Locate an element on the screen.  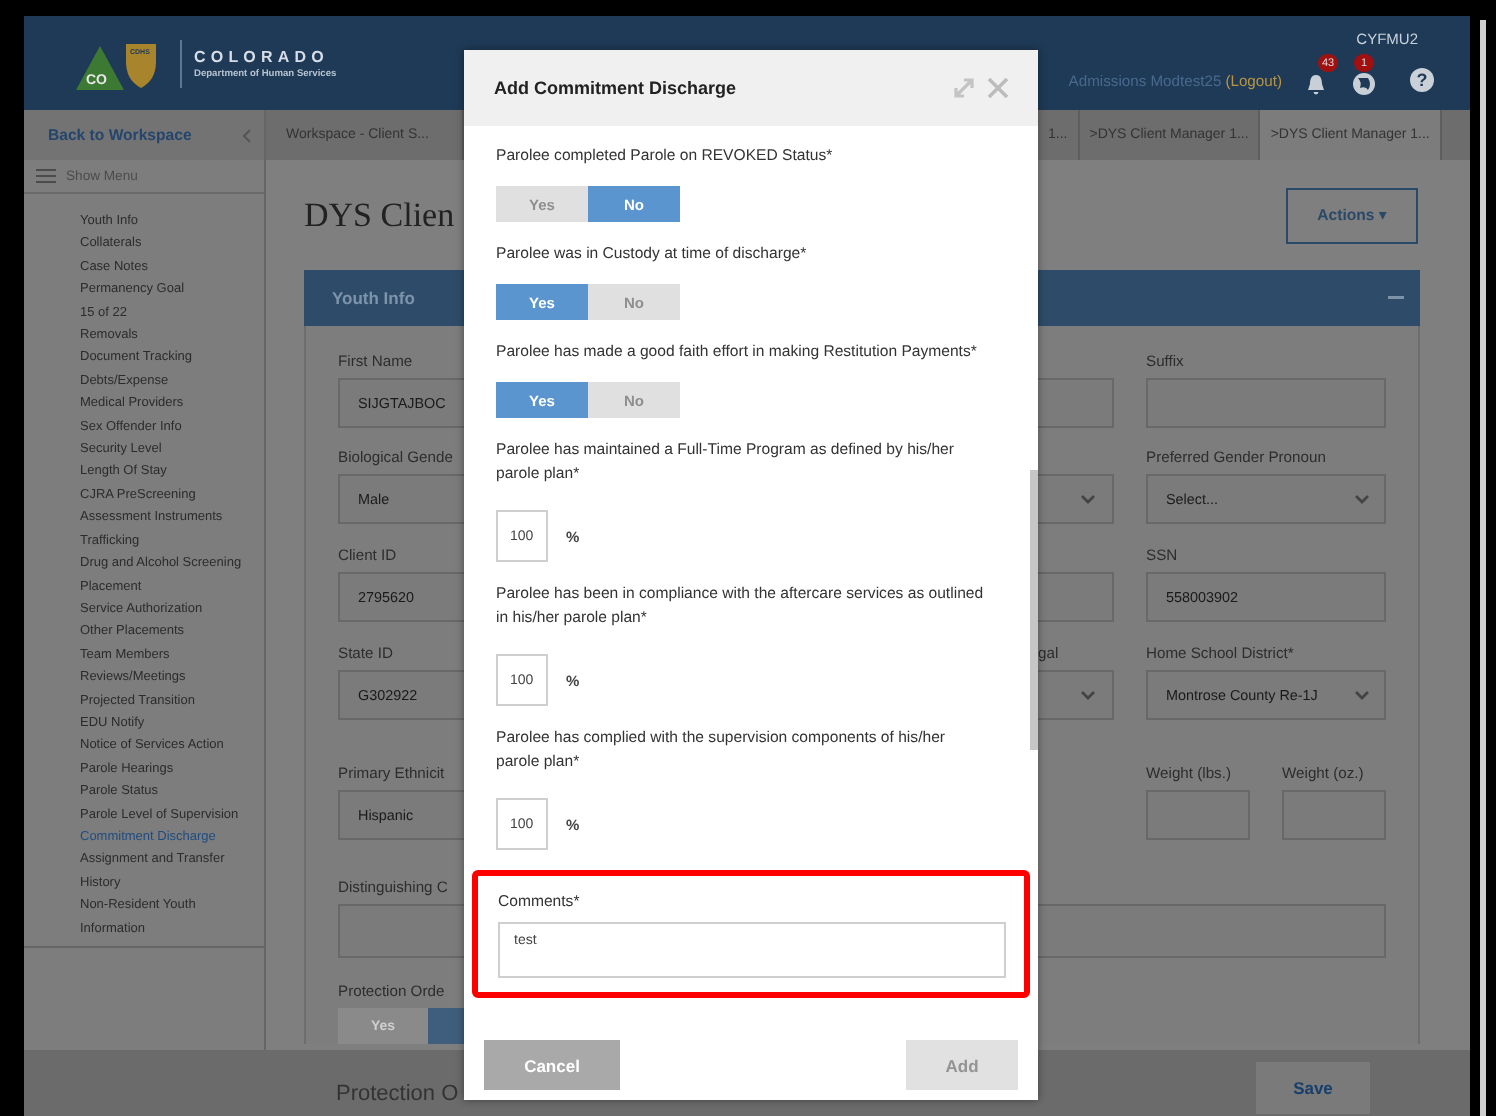
save-button: Save is located at coordinates (1313, 1087).